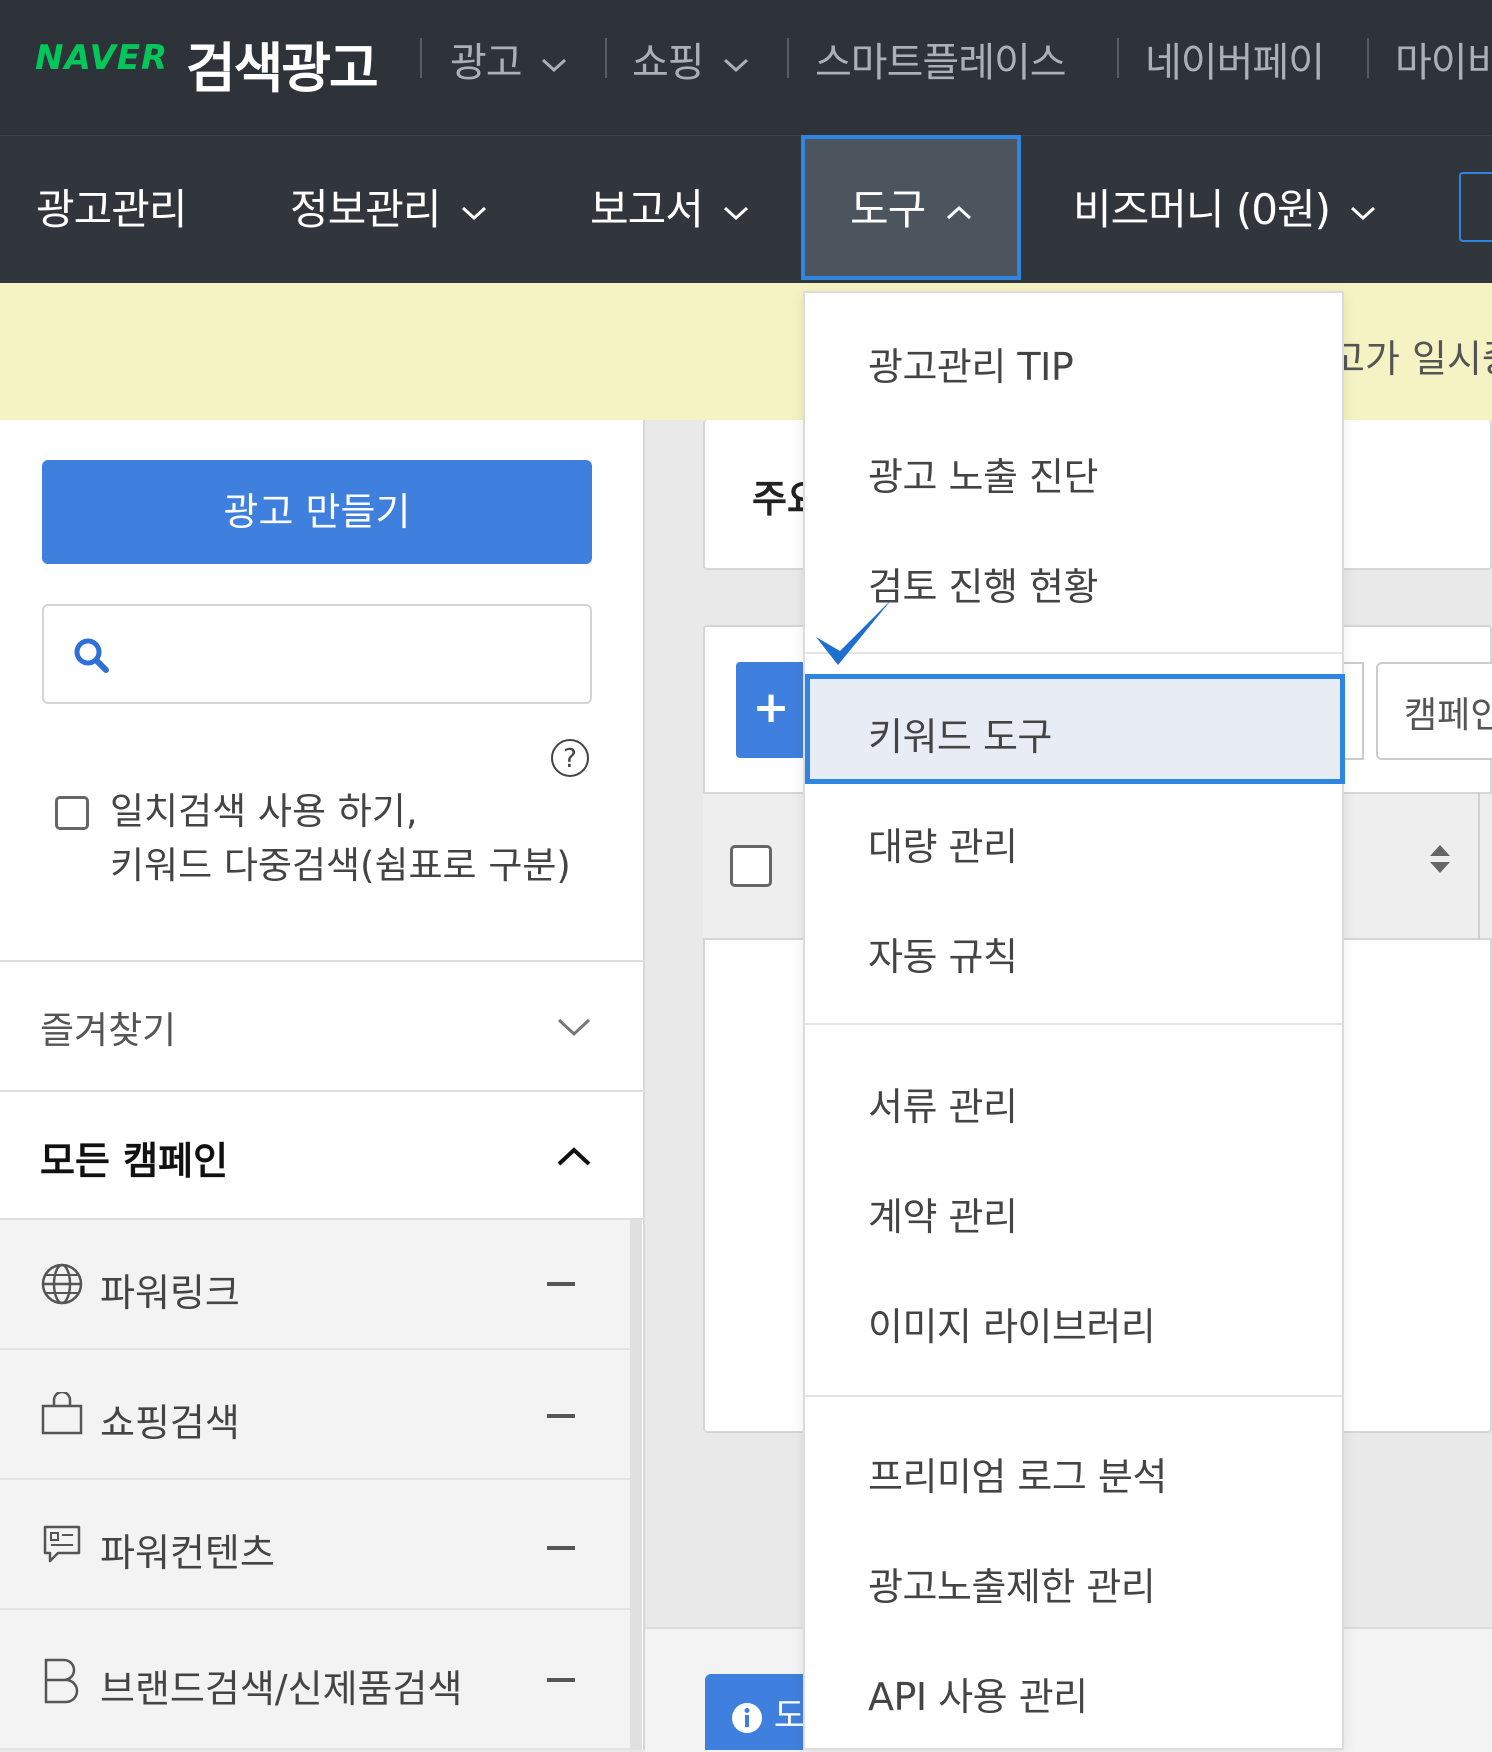 The image size is (1492, 1752). What do you see at coordinates (960, 733) in the screenshot?
I see `menu-item-keyword-tool: 키워드 도구` at bounding box center [960, 733].